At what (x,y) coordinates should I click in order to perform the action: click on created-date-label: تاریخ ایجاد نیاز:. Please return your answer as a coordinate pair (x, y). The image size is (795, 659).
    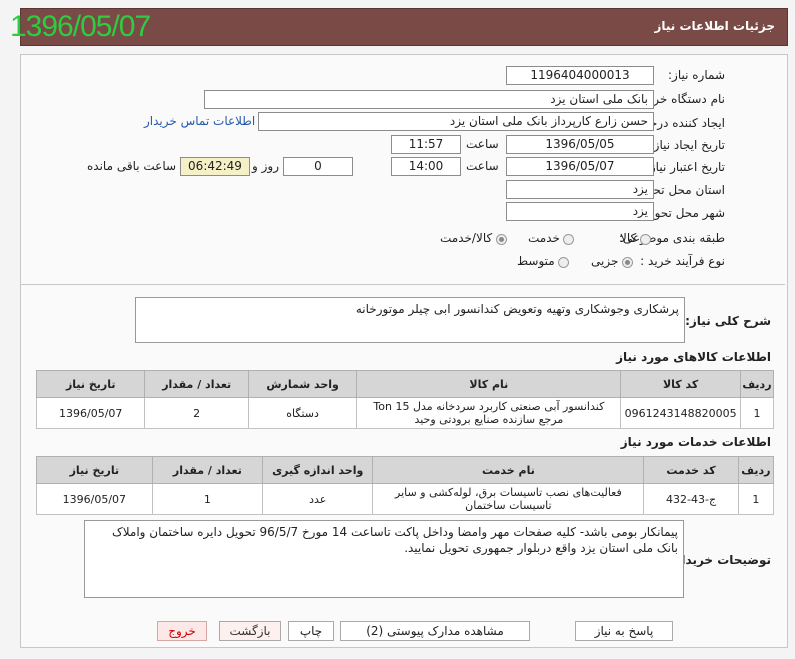
    Looking at the image, I should click on (687, 145).